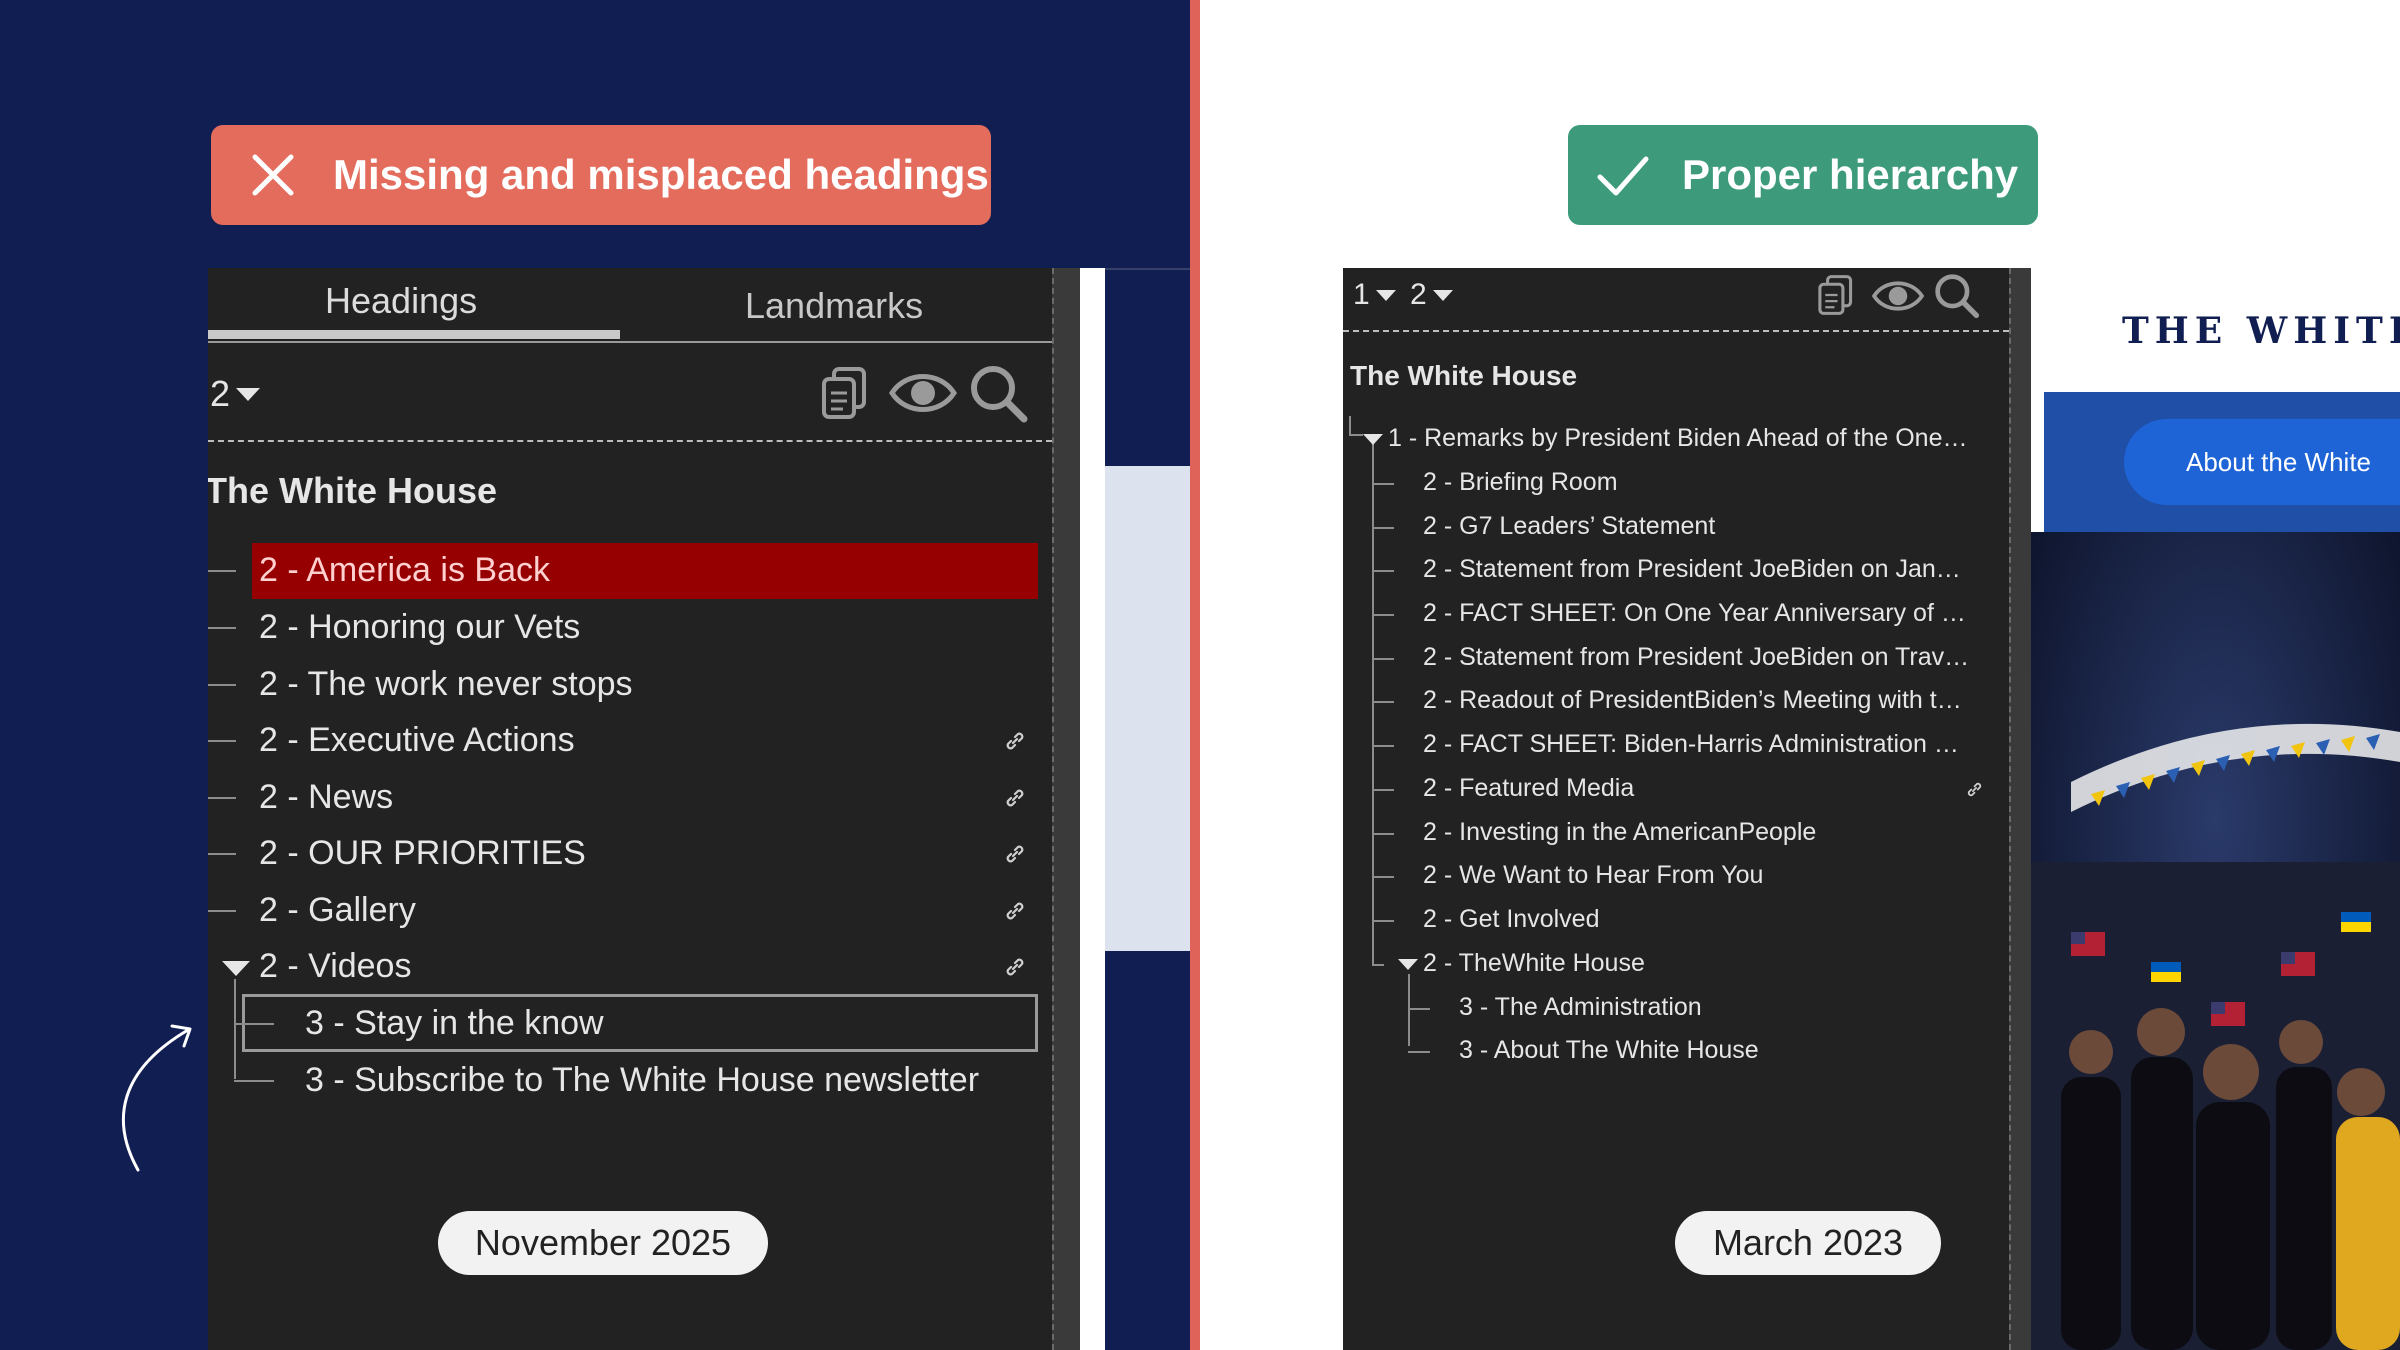  What do you see at coordinates (1520, 482) in the screenshot?
I see `heading-label: 2 - Briefing Room` at bounding box center [1520, 482].